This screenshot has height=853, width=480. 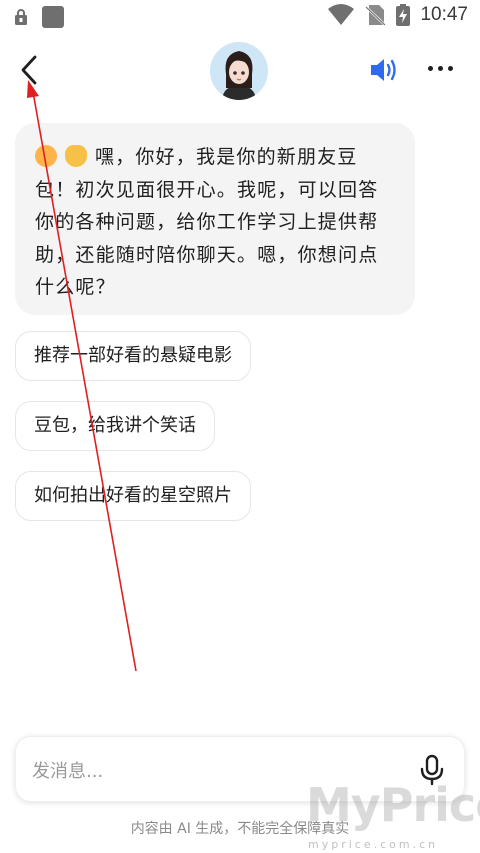 What do you see at coordinates (53, 17) in the screenshot?
I see `app-icon` at bounding box center [53, 17].